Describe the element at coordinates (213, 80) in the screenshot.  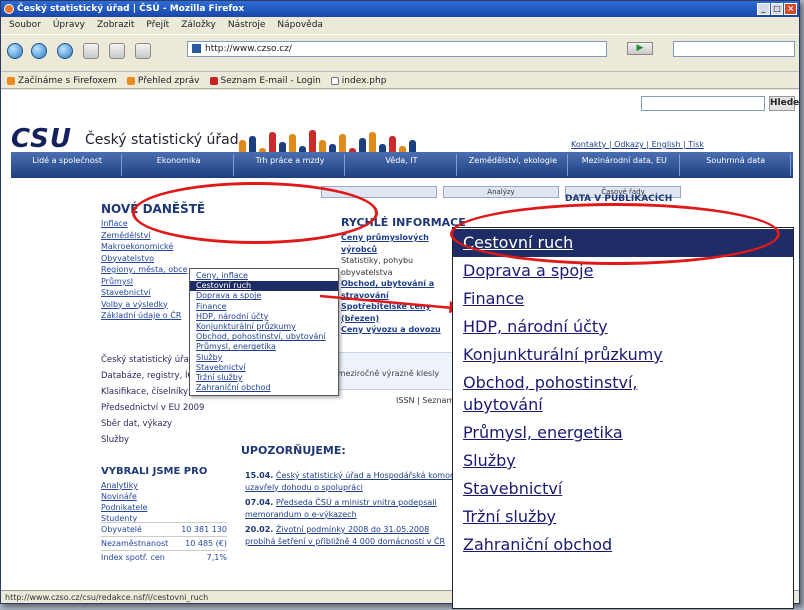
I see `seznam-icon` at that location.